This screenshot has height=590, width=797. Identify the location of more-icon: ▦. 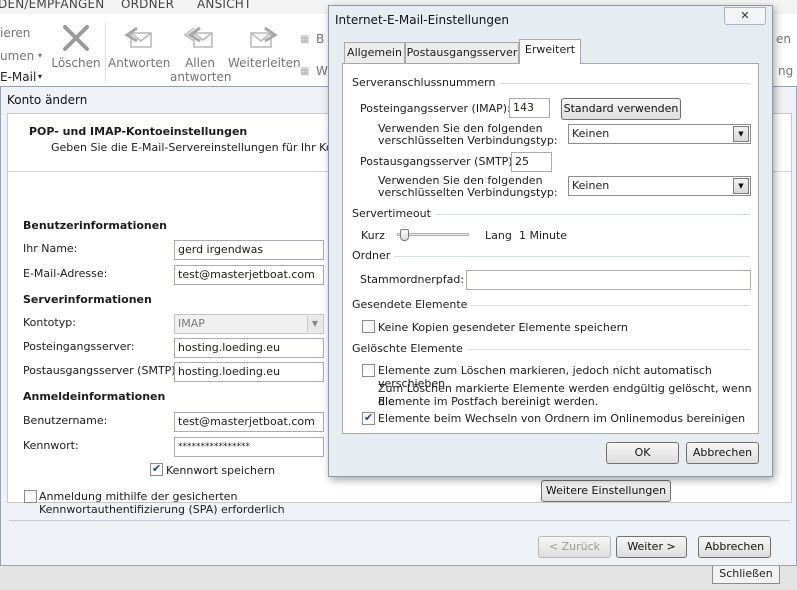
(305, 71).